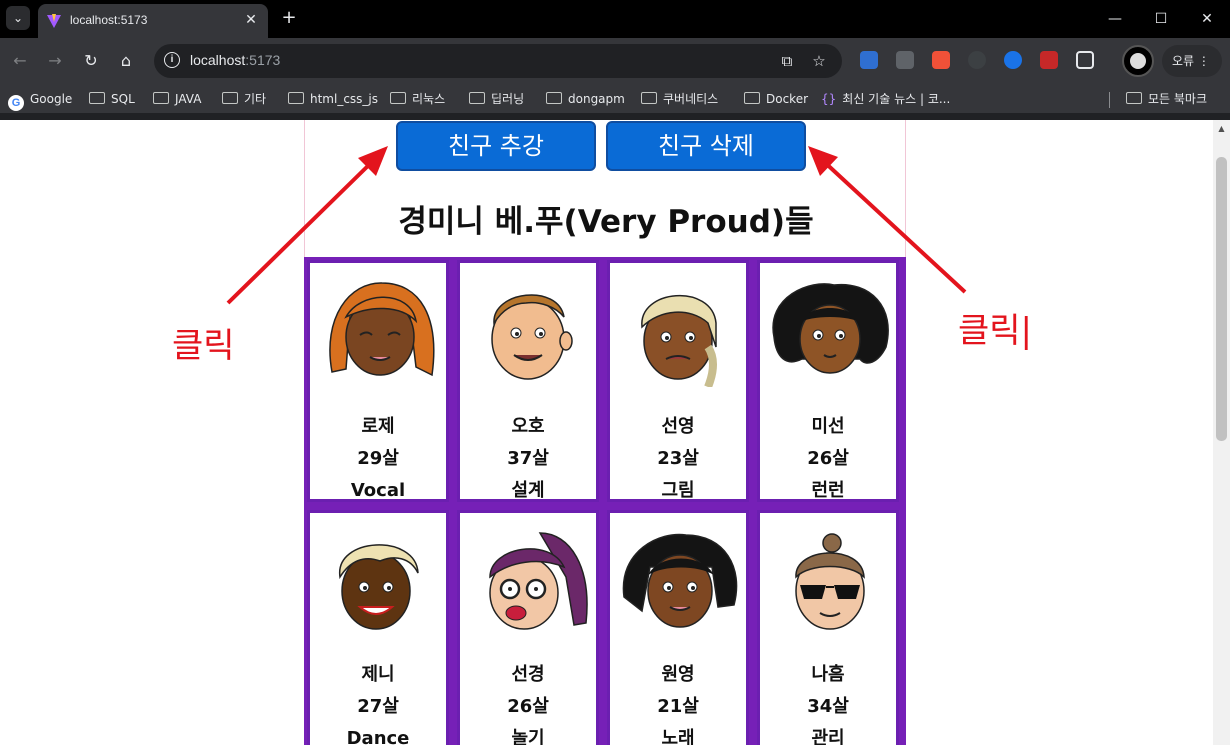 Image resolution: width=1230 pixels, height=745 pixels. Describe the element at coordinates (109, 20) in the screenshot. I see `tab-title: localhost:5173` at that location.